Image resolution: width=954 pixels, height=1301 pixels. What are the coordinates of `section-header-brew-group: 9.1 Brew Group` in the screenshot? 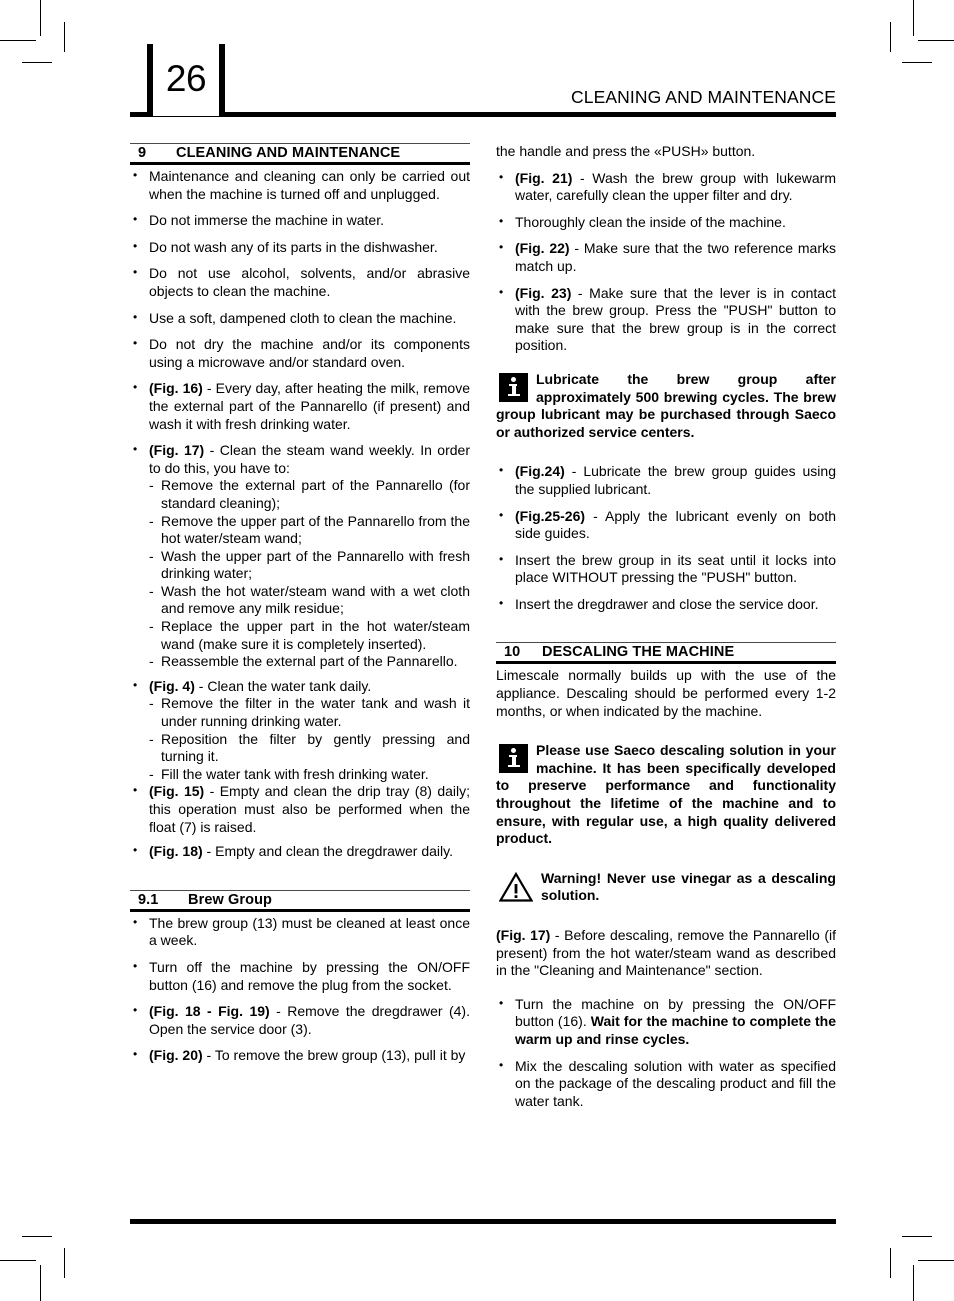 It's located at (300, 900).